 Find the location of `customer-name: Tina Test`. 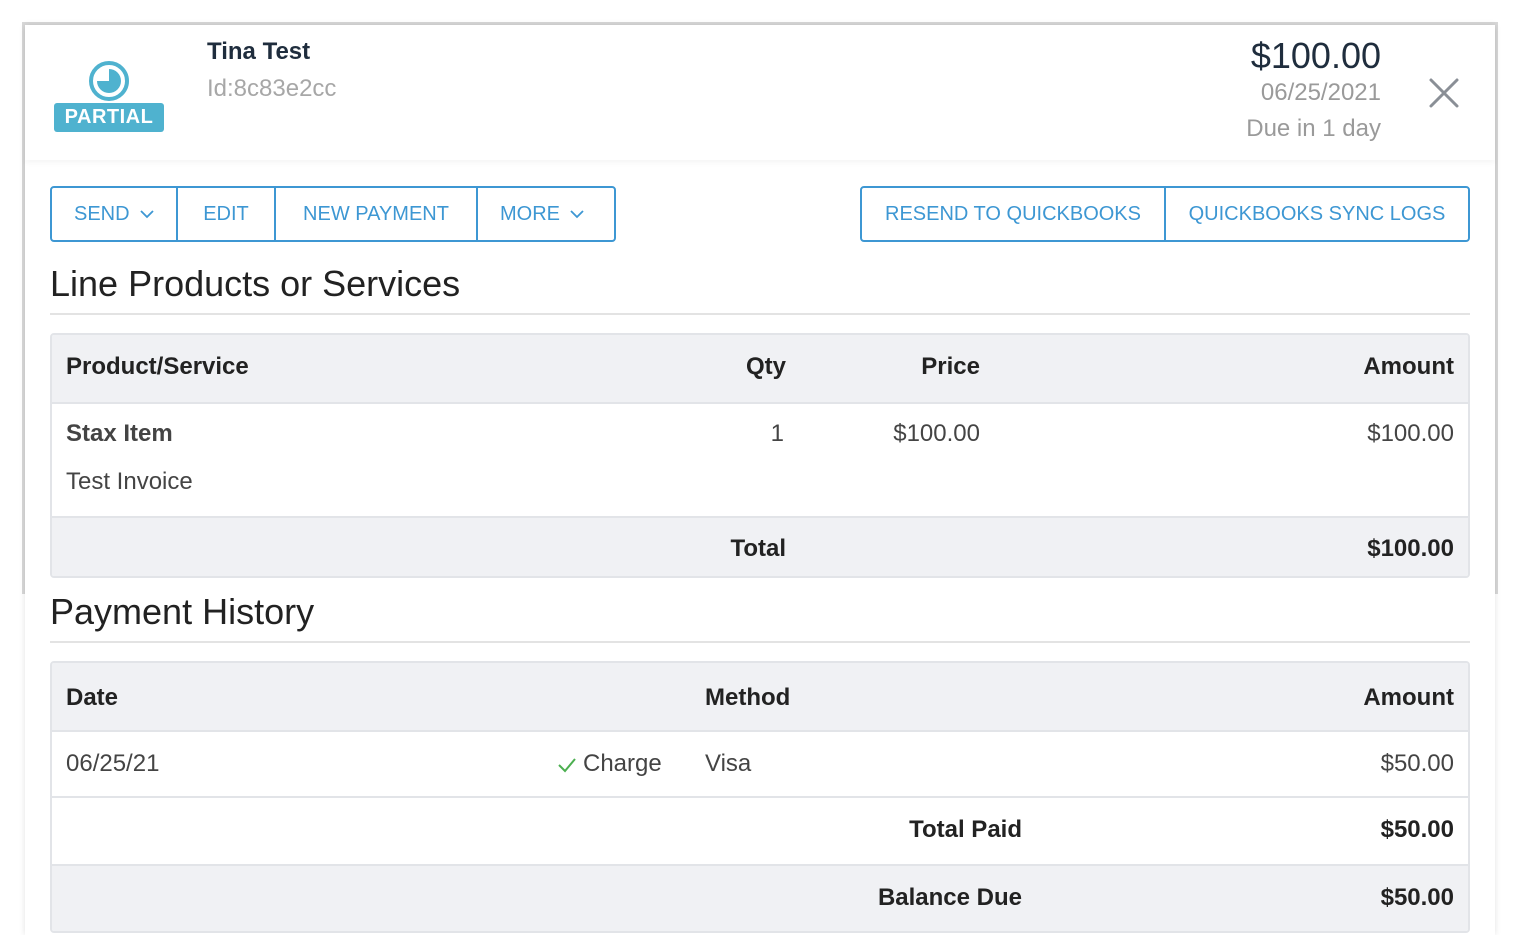

customer-name: Tina Test is located at coordinates (259, 51).